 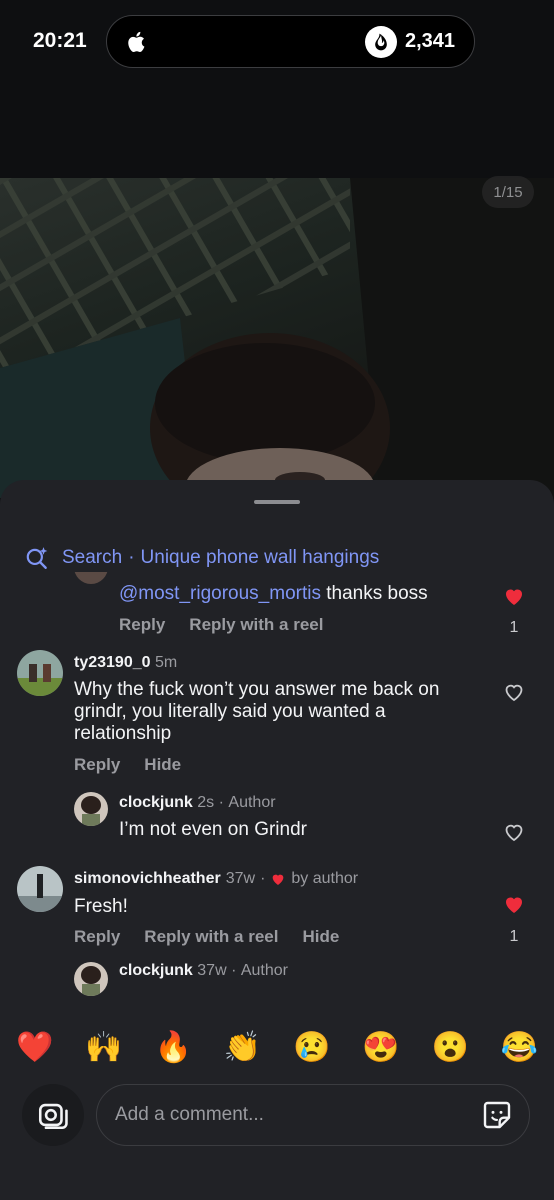 I want to click on emoji-fire: 🔥, so click(x=172, y=1047).